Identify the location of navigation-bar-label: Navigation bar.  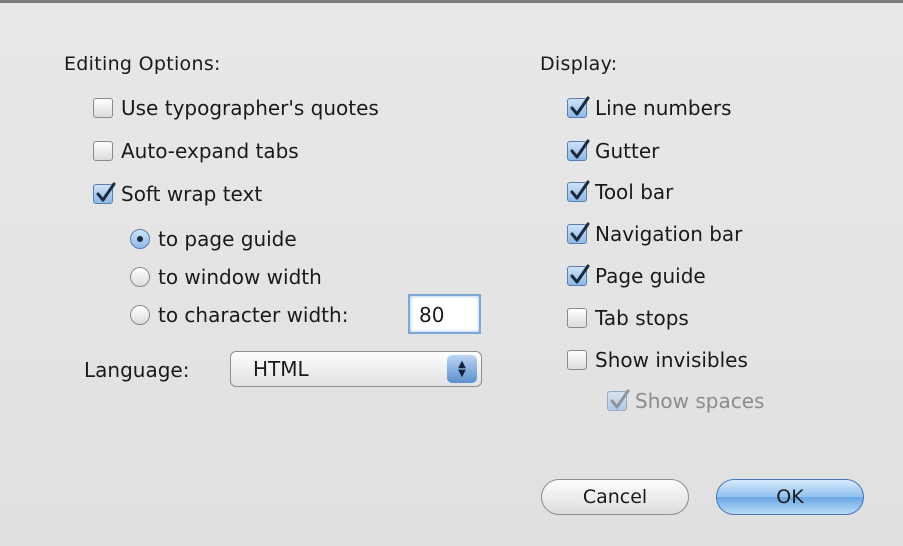
(669, 234).